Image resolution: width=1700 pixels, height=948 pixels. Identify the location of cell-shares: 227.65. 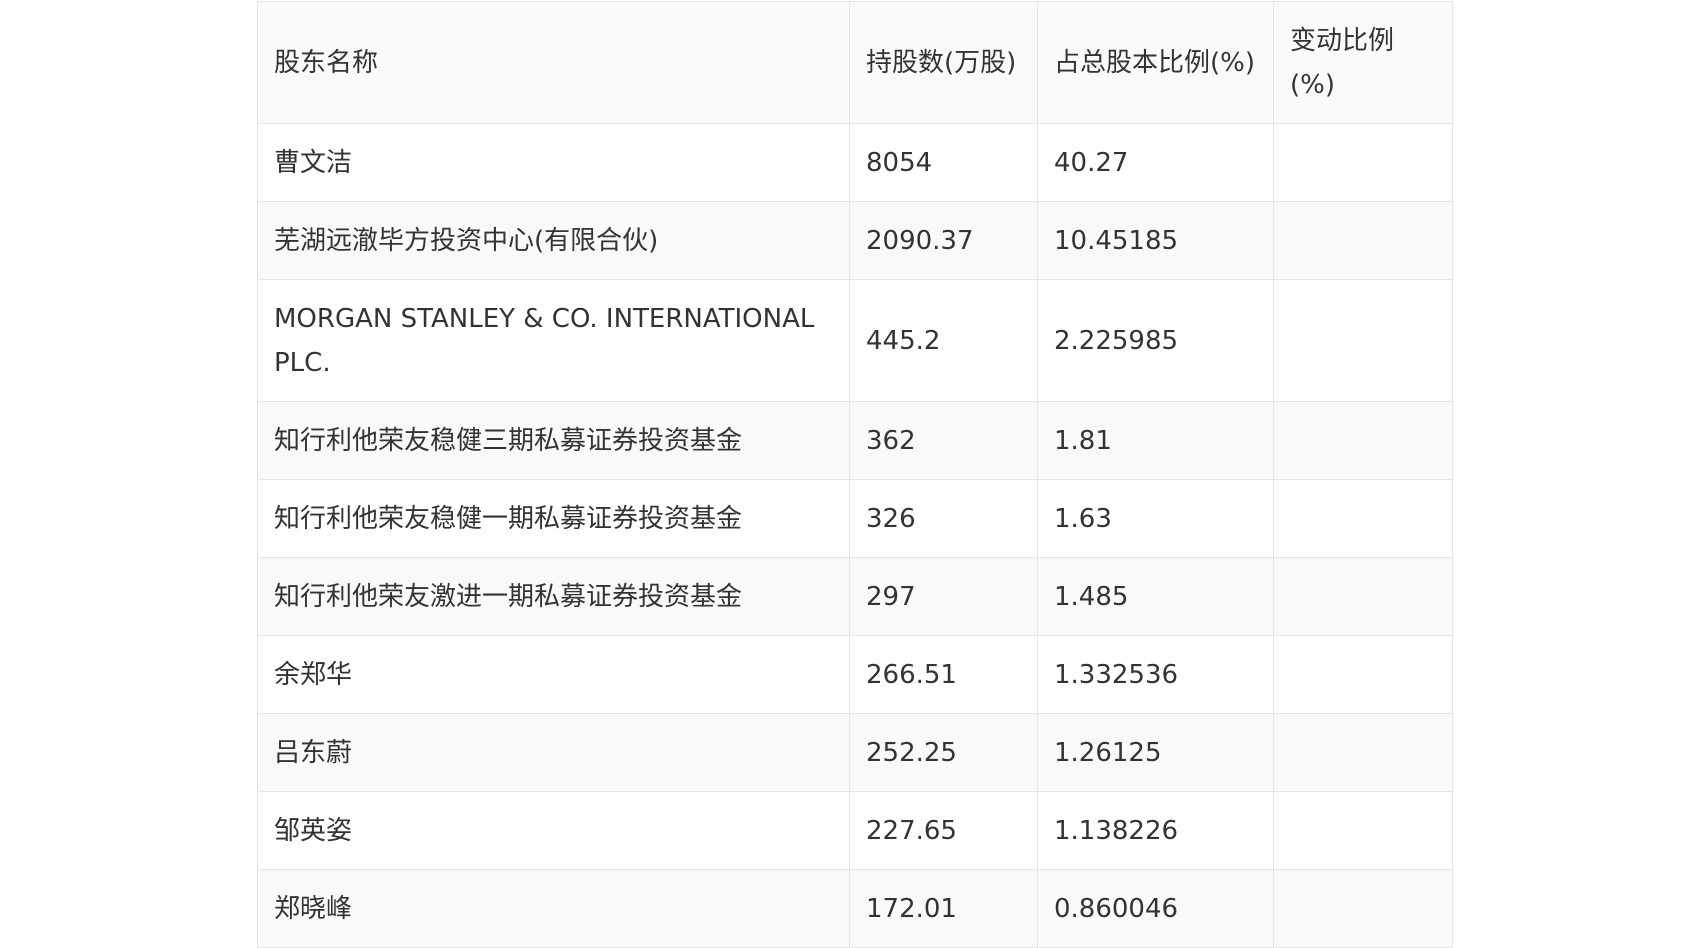
(943, 830).